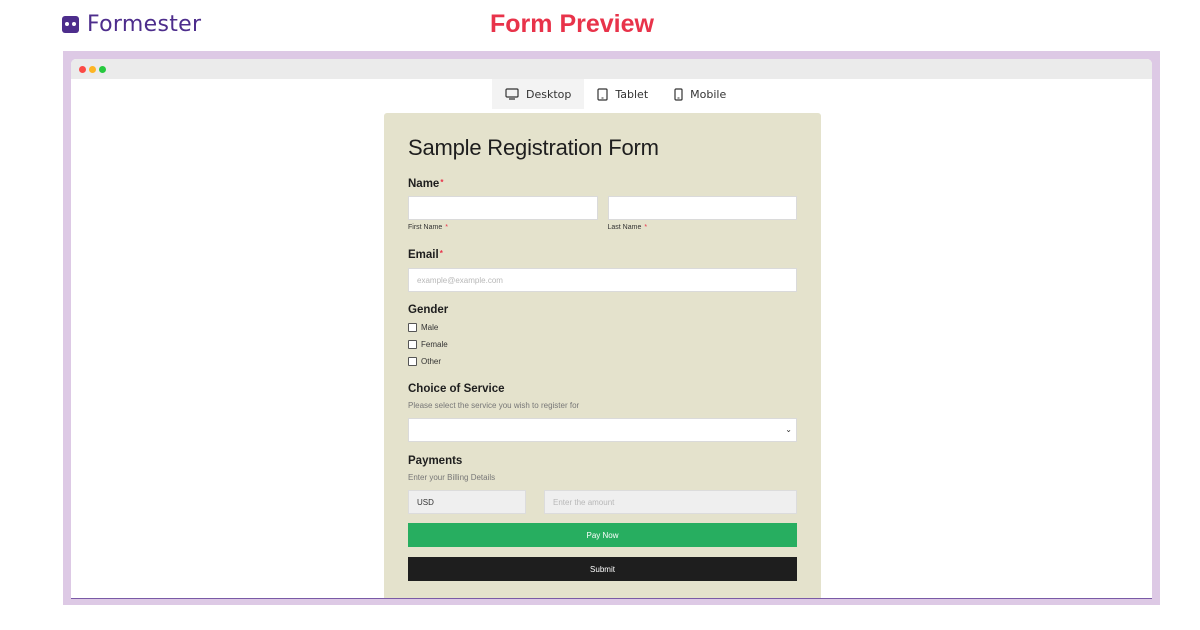 This screenshot has height=630, width=1200. I want to click on name-label-text: Name, so click(424, 184).